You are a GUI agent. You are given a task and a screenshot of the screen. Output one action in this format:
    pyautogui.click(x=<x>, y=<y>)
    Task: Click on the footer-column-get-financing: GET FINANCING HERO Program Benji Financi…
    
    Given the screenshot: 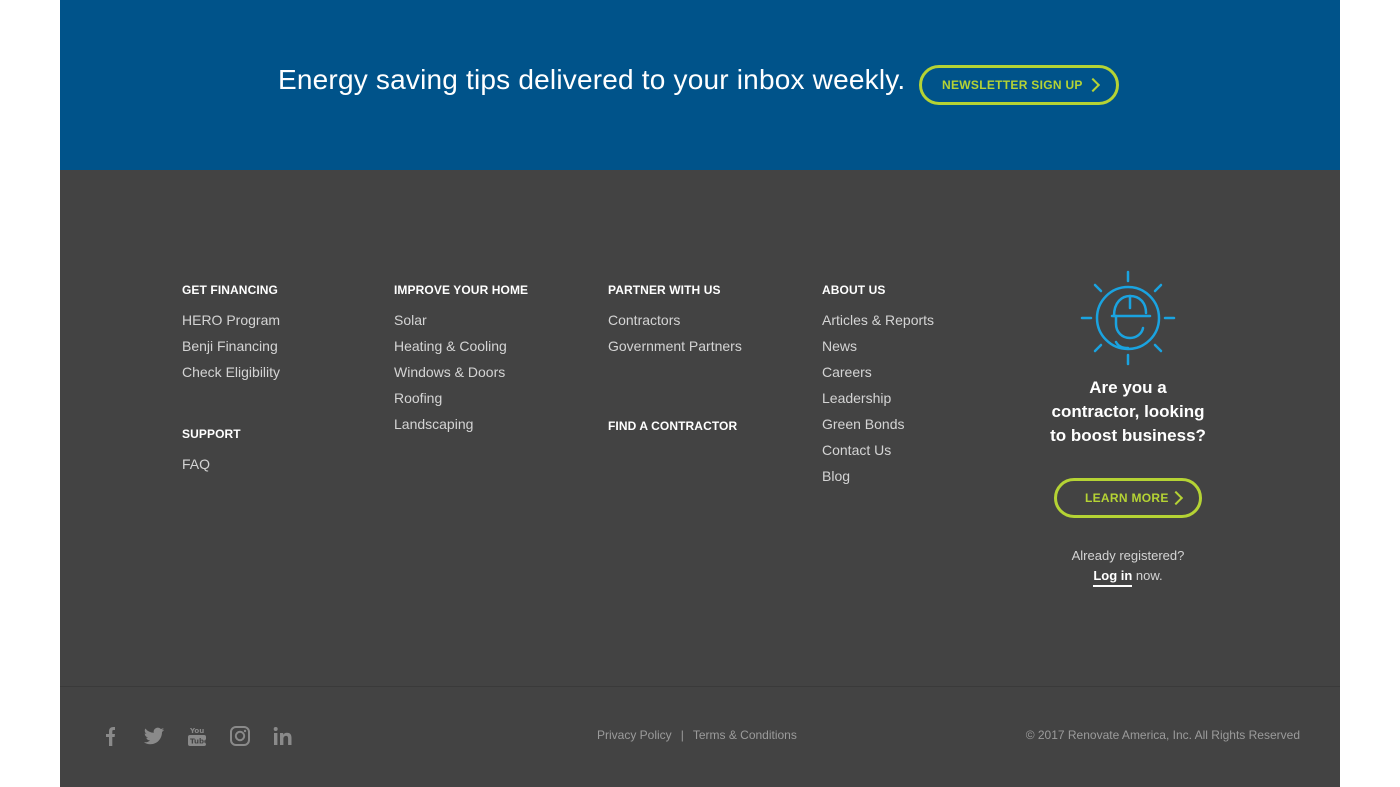 What is the action you would take?
    pyautogui.click(x=231, y=382)
    